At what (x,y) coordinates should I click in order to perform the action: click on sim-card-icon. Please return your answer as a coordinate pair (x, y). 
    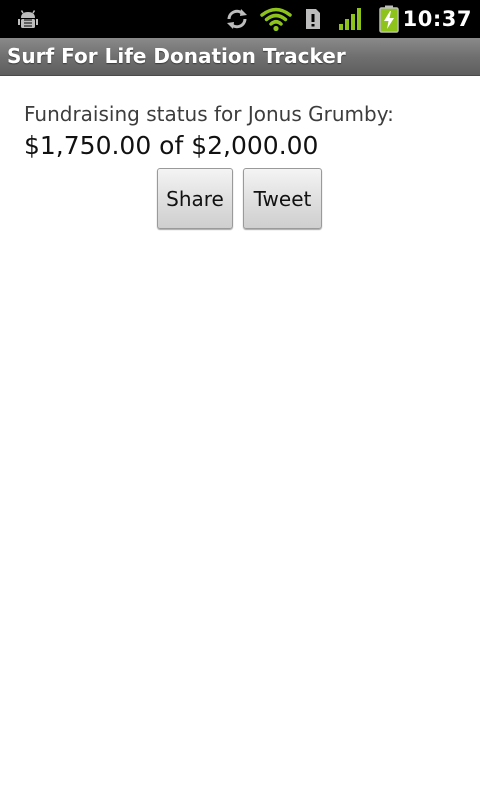
    Looking at the image, I should click on (313, 19).